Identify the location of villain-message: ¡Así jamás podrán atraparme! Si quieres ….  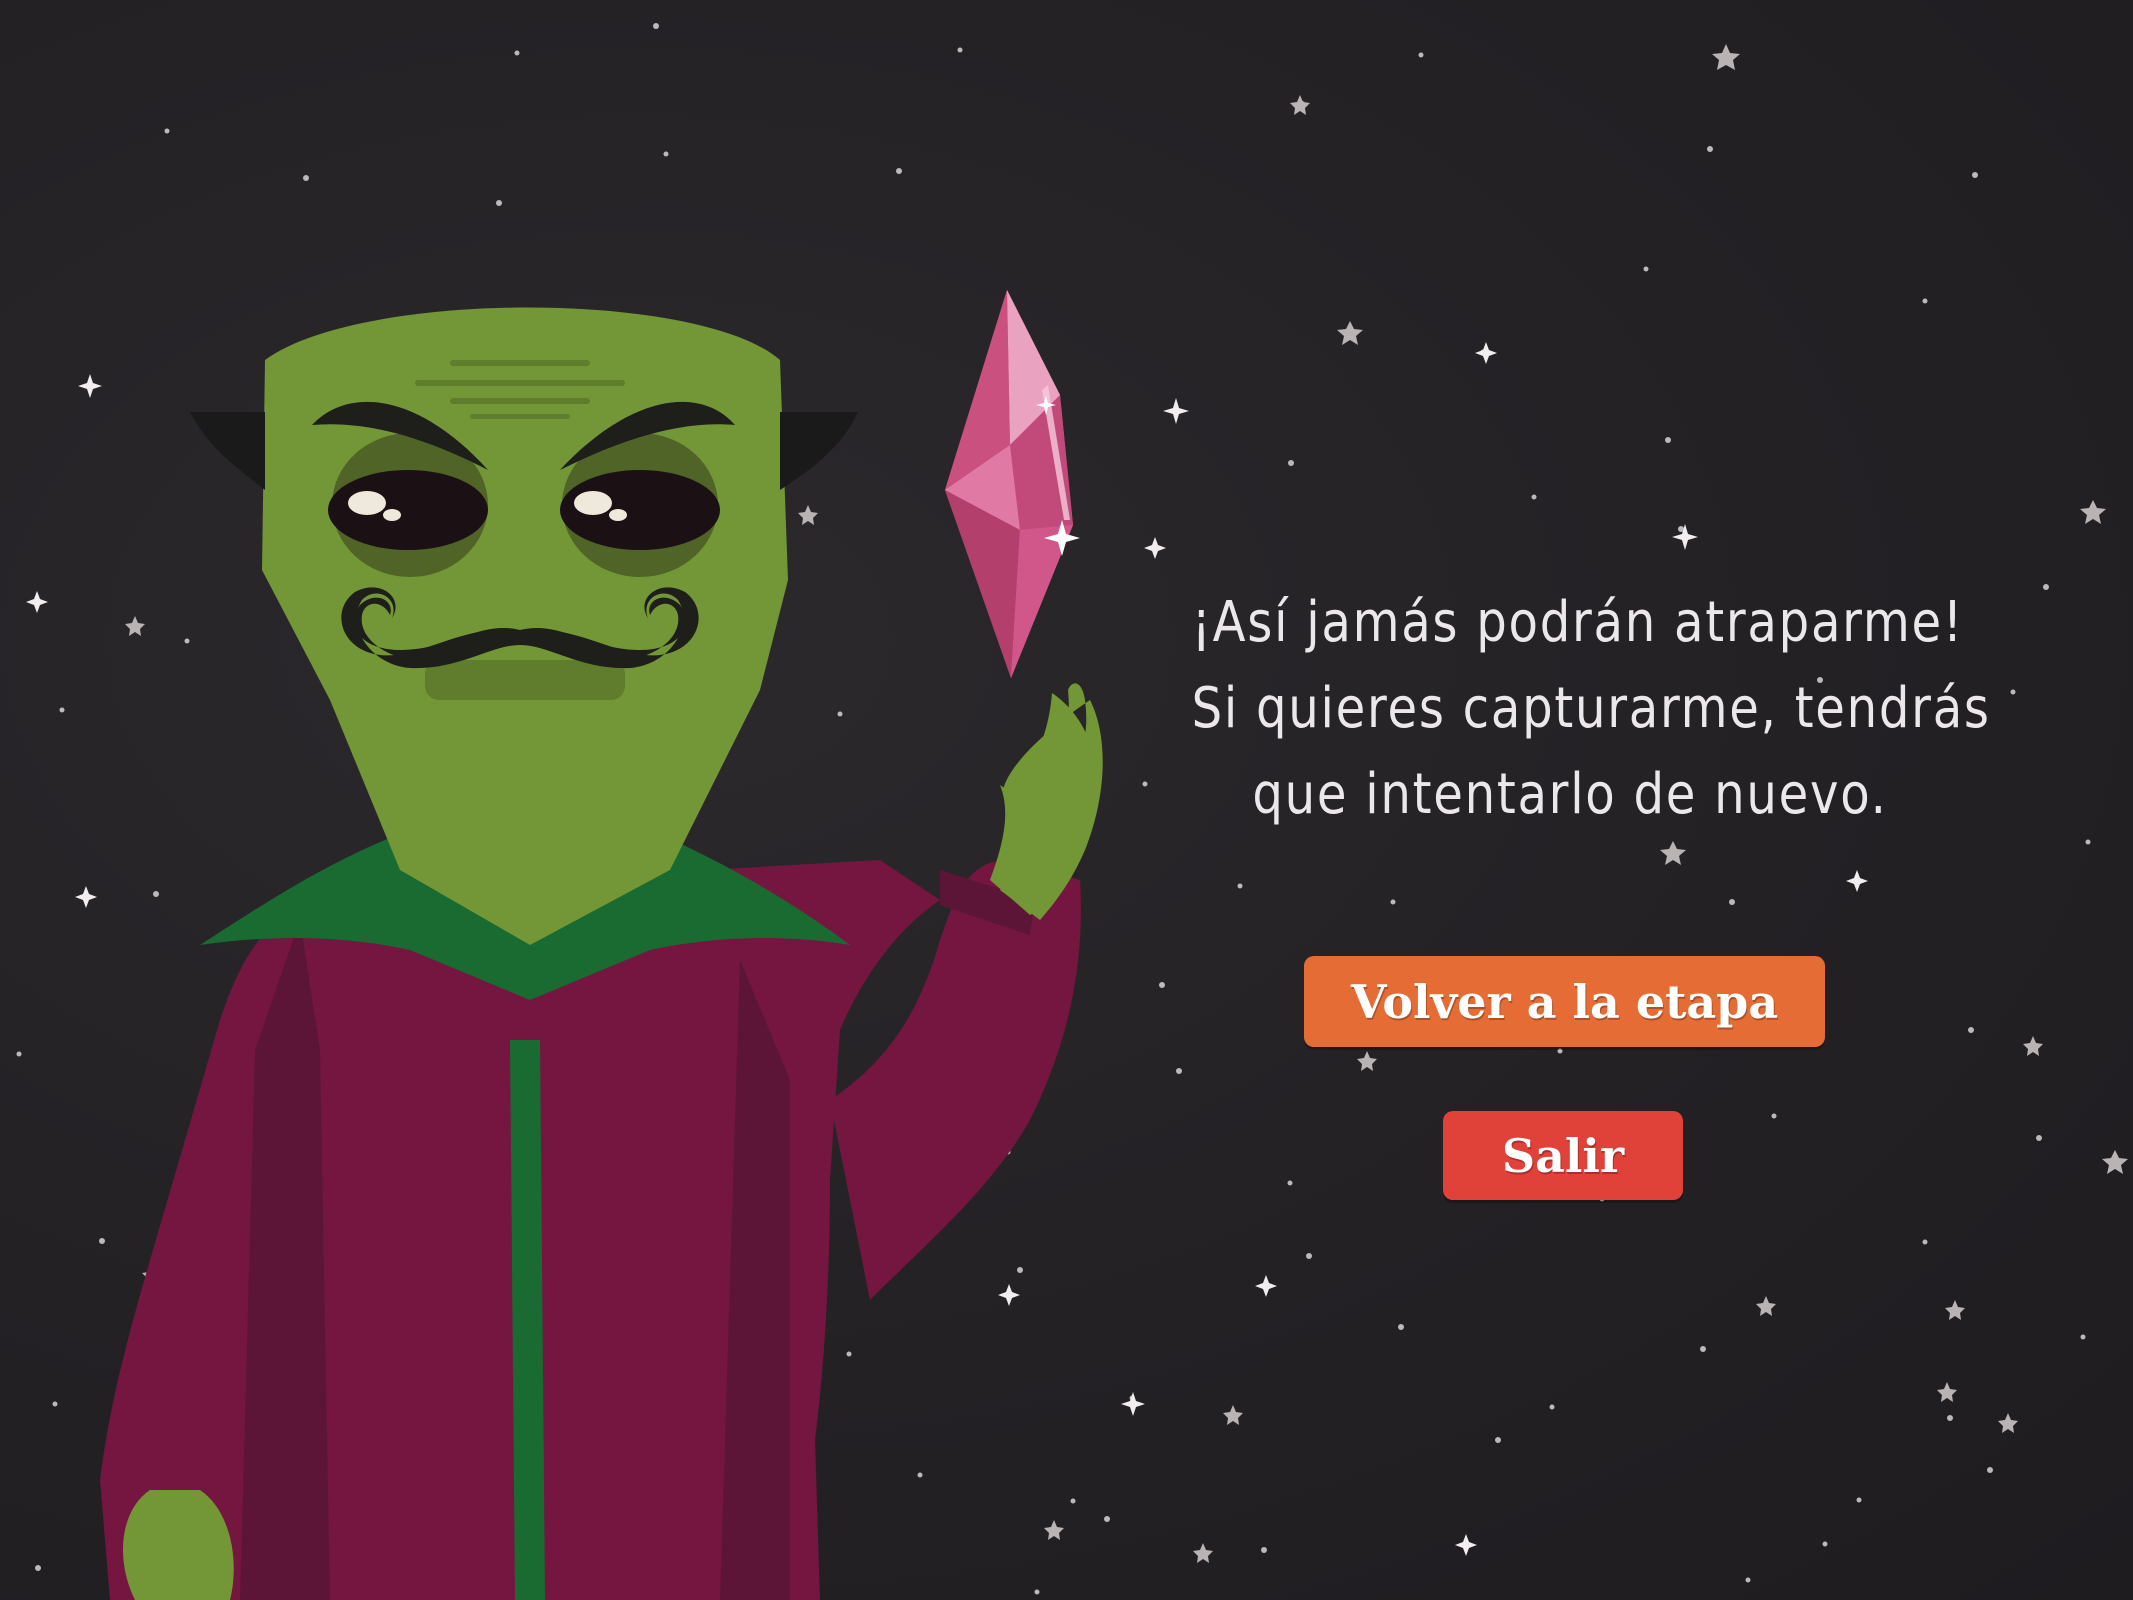
(1591, 709).